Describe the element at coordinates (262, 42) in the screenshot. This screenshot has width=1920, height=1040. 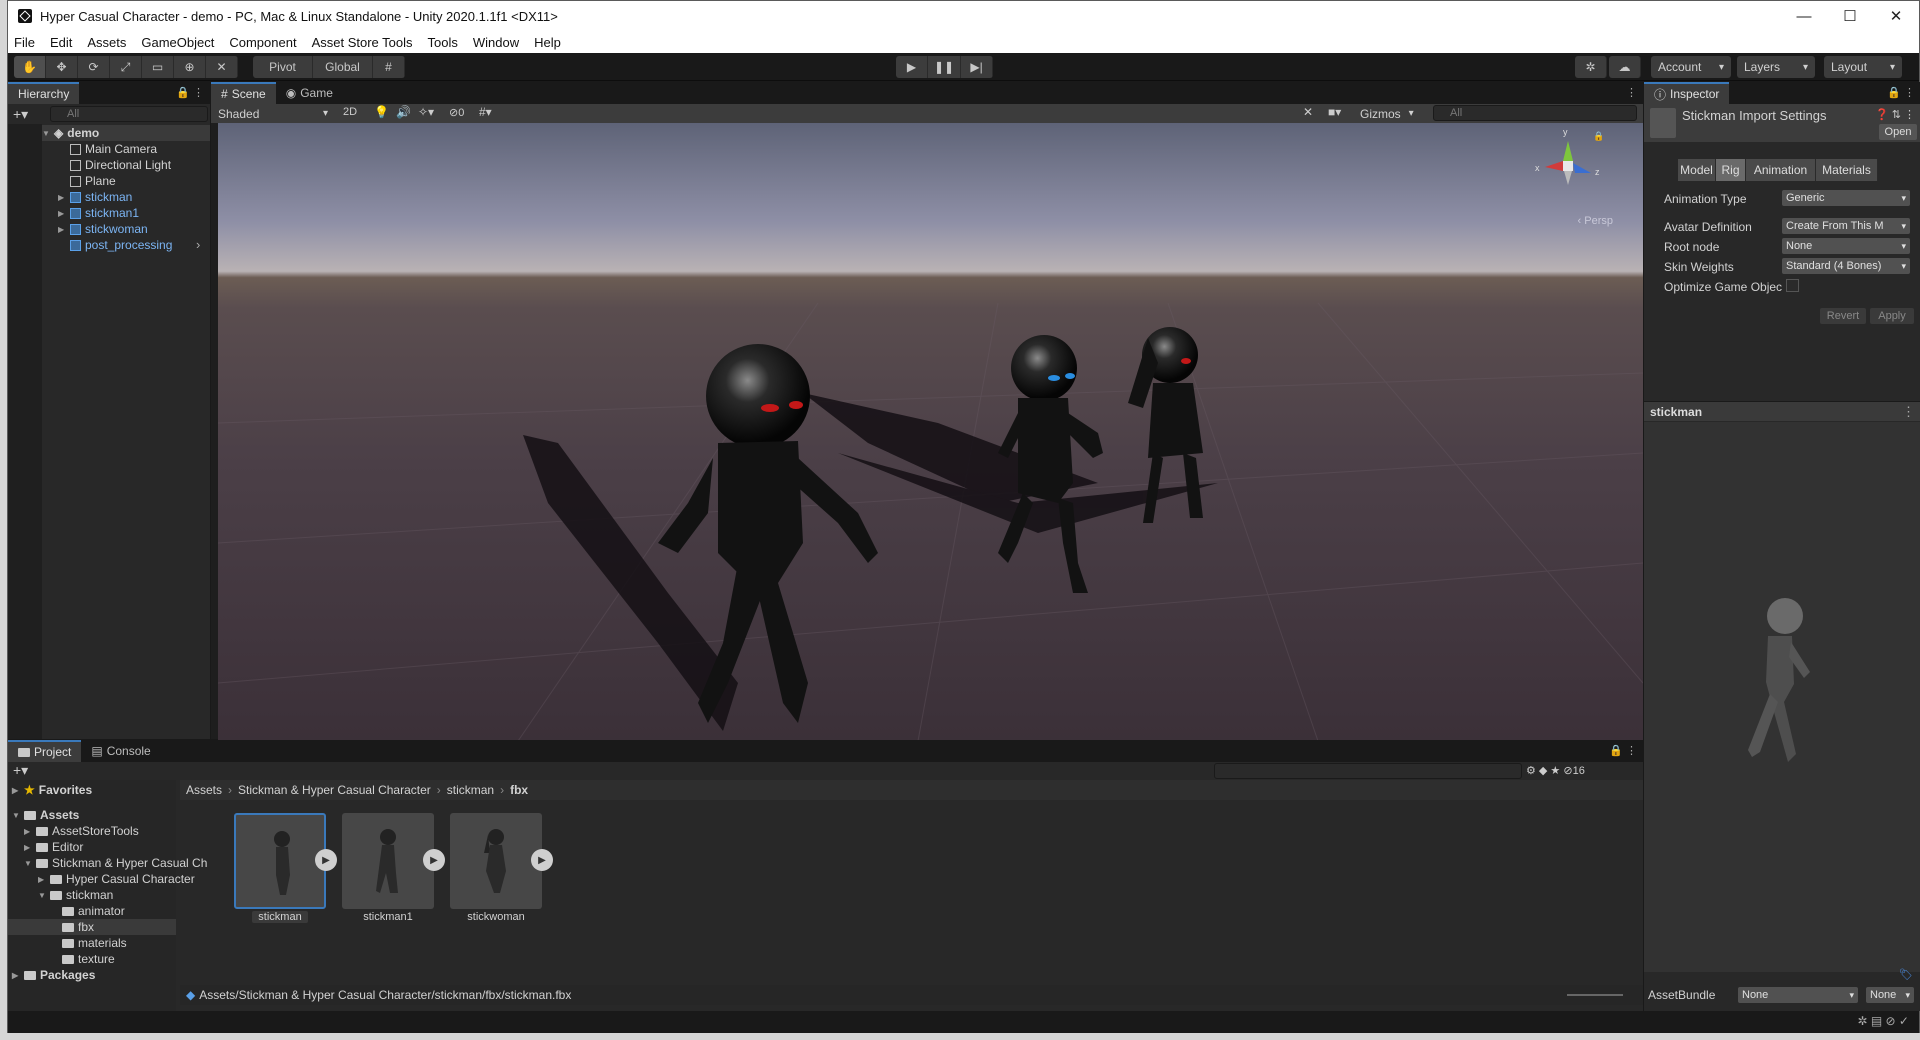
I see `menu-component: Component` at that location.